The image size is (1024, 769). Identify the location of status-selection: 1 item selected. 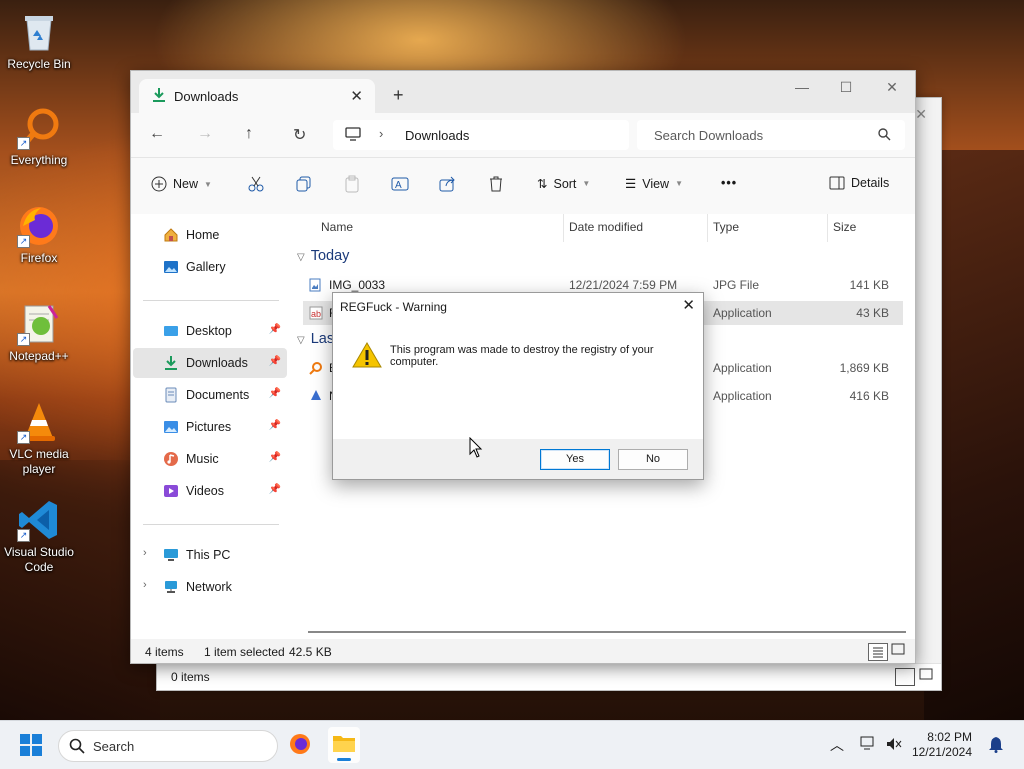
(244, 652).